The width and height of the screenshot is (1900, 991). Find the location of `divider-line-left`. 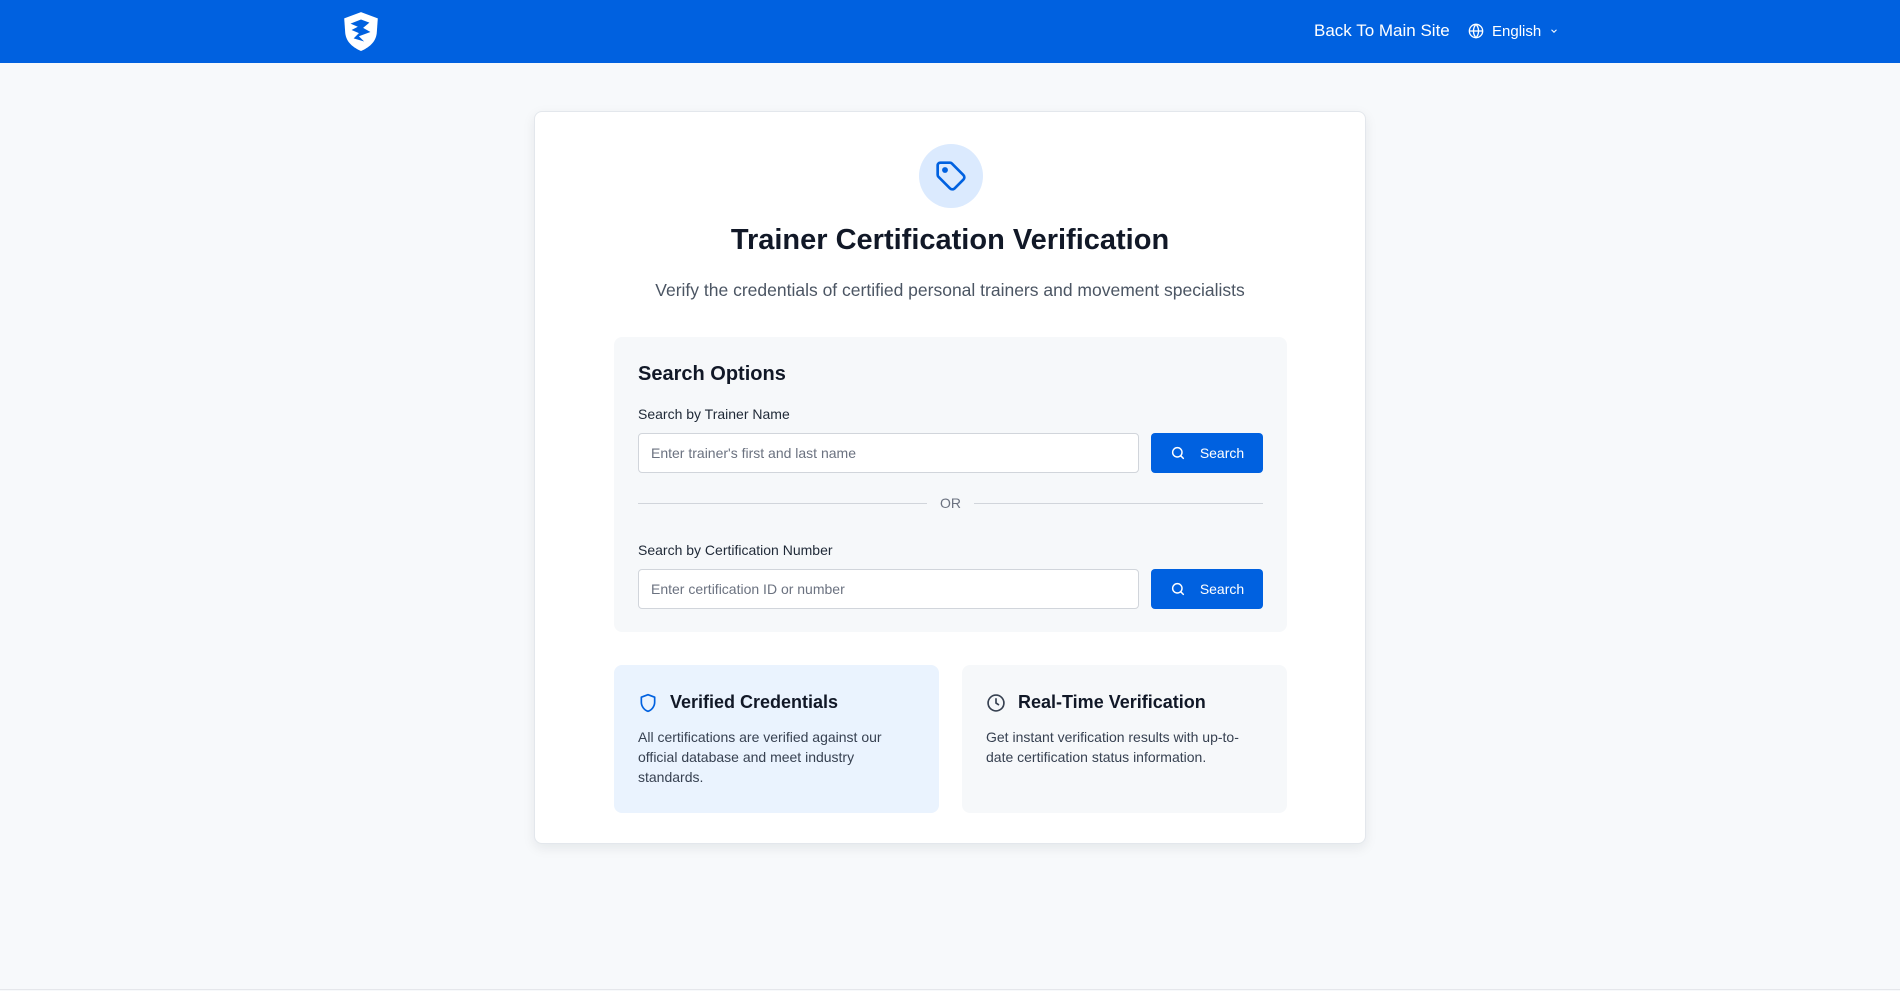

divider-line-left is located at coordinates (782, 503).